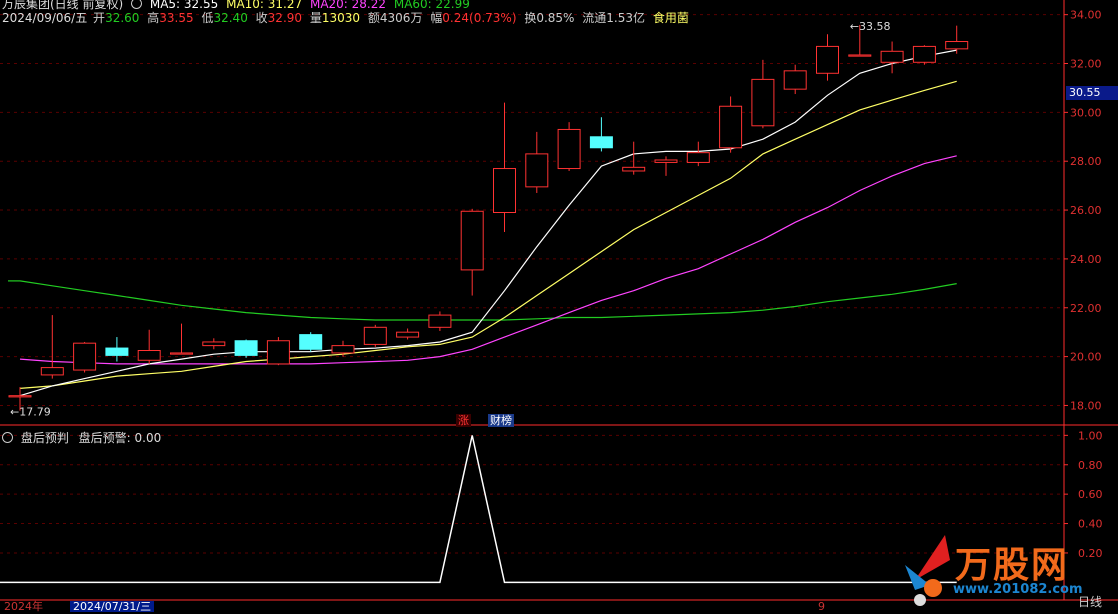  What do you see at coordinates (230, 18) in the screenshot?
I see `low-value: 32.40` at bounding box center [230, 18].